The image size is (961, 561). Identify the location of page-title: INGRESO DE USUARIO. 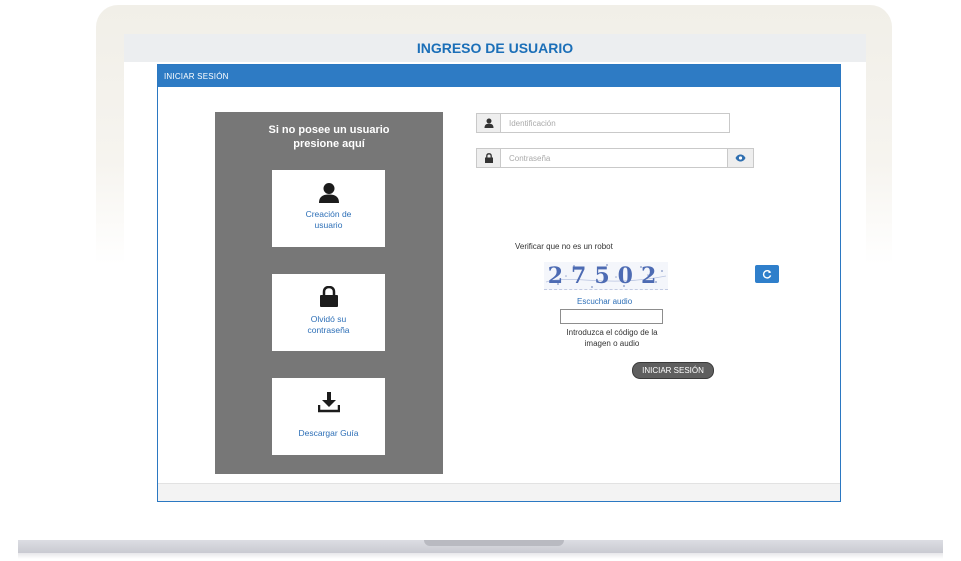
(495, 48).